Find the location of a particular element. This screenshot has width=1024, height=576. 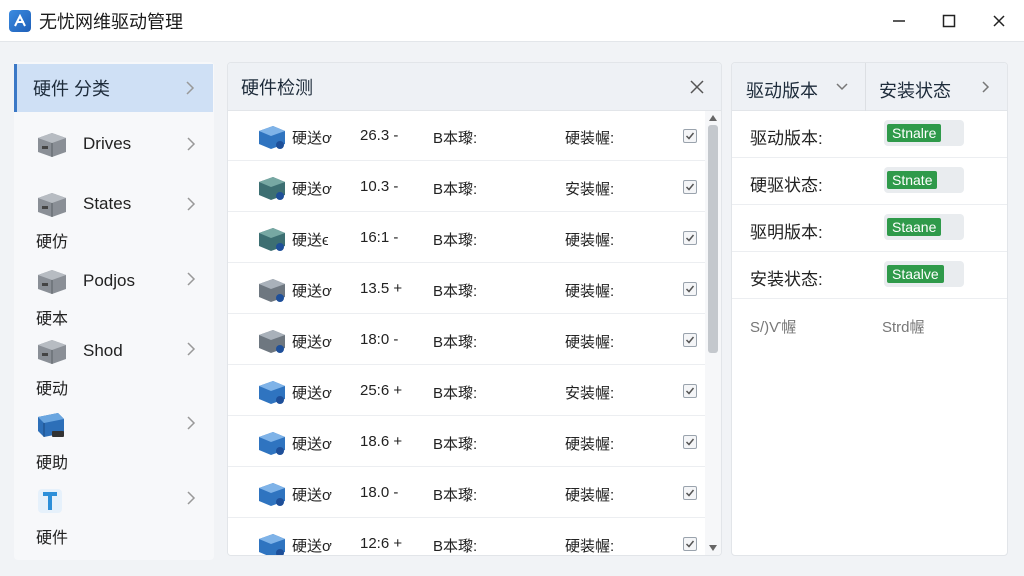

minimize-icon is located at coordinates (899, 21).